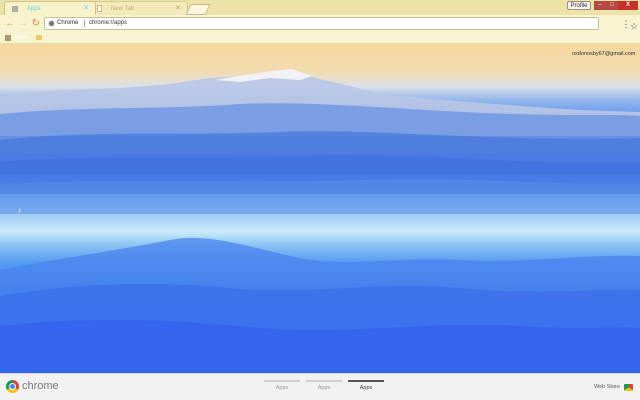  What do you see at coordinates (23, 24) in the screenshot?
I see `arrow-right-icon: →` at bounding box center [23, 24].